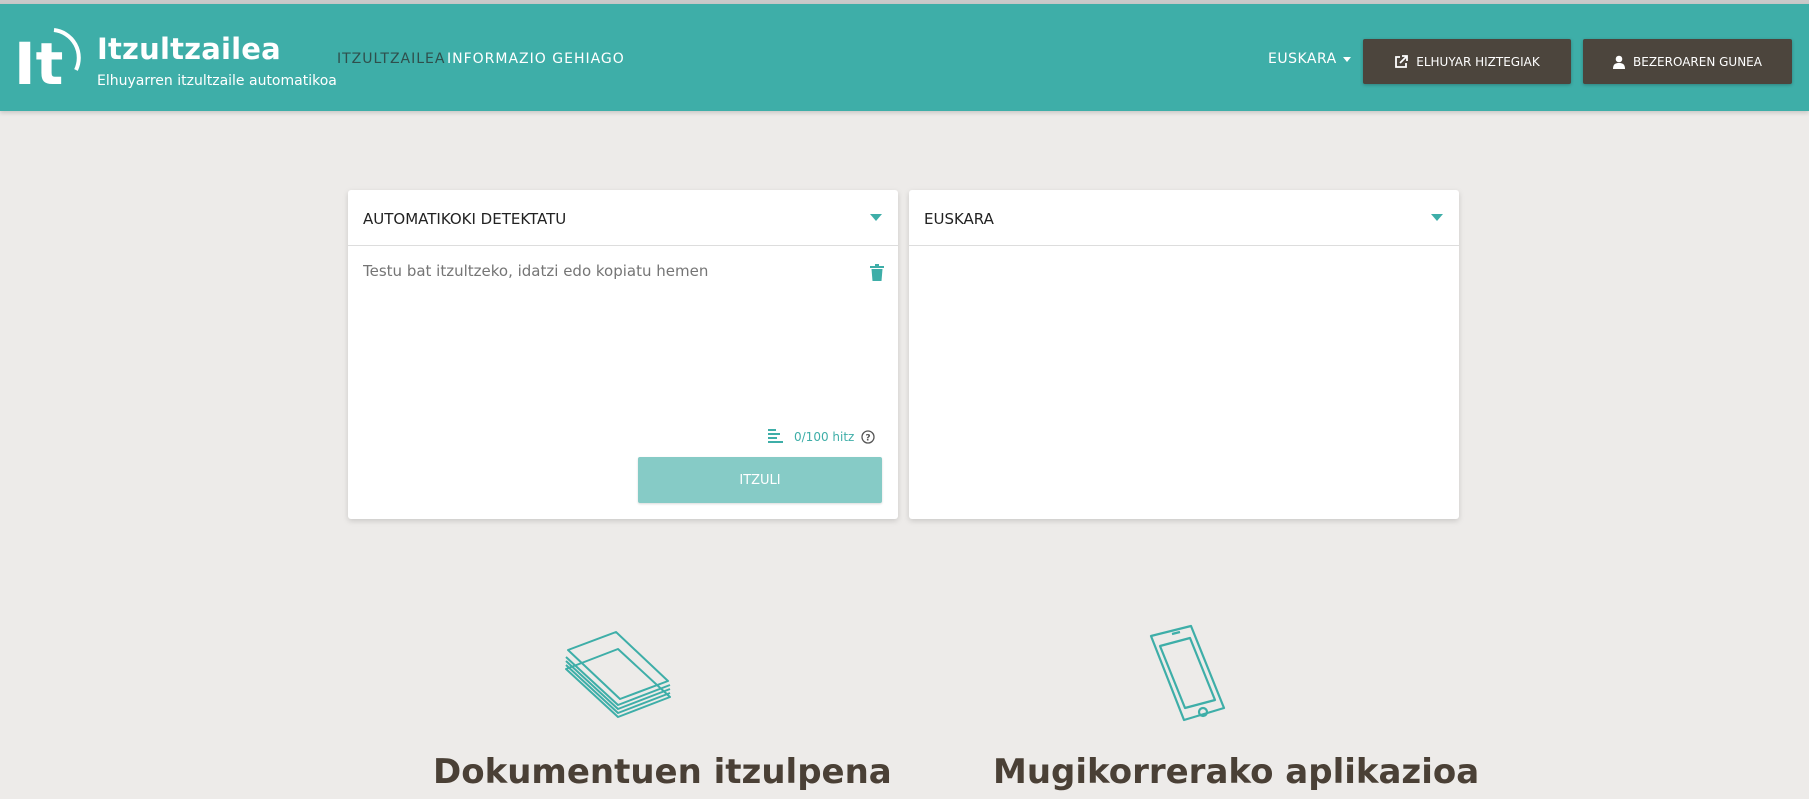 Image resolution: width=1809 pixels, height=799 pixels. Describe the element at coordinates (1697, 61) in the screenshot. I see `client-area-label: BEZEROAREN GUNEA` at that location.